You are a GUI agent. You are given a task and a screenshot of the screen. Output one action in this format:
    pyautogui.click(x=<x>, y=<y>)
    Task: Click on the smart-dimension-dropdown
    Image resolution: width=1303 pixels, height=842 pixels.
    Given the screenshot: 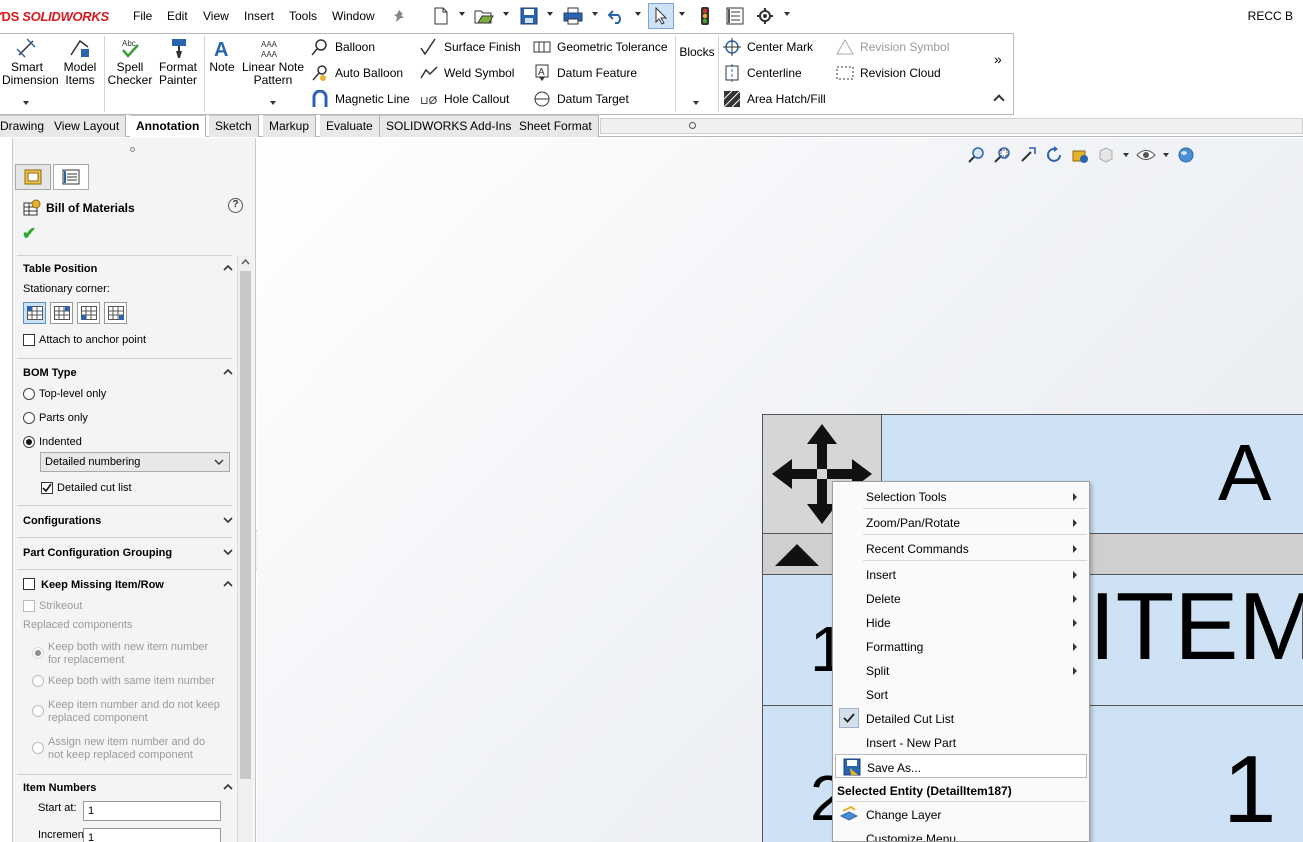 What is the action you would take?
    pyautogui.click(x=26, y=103)
    